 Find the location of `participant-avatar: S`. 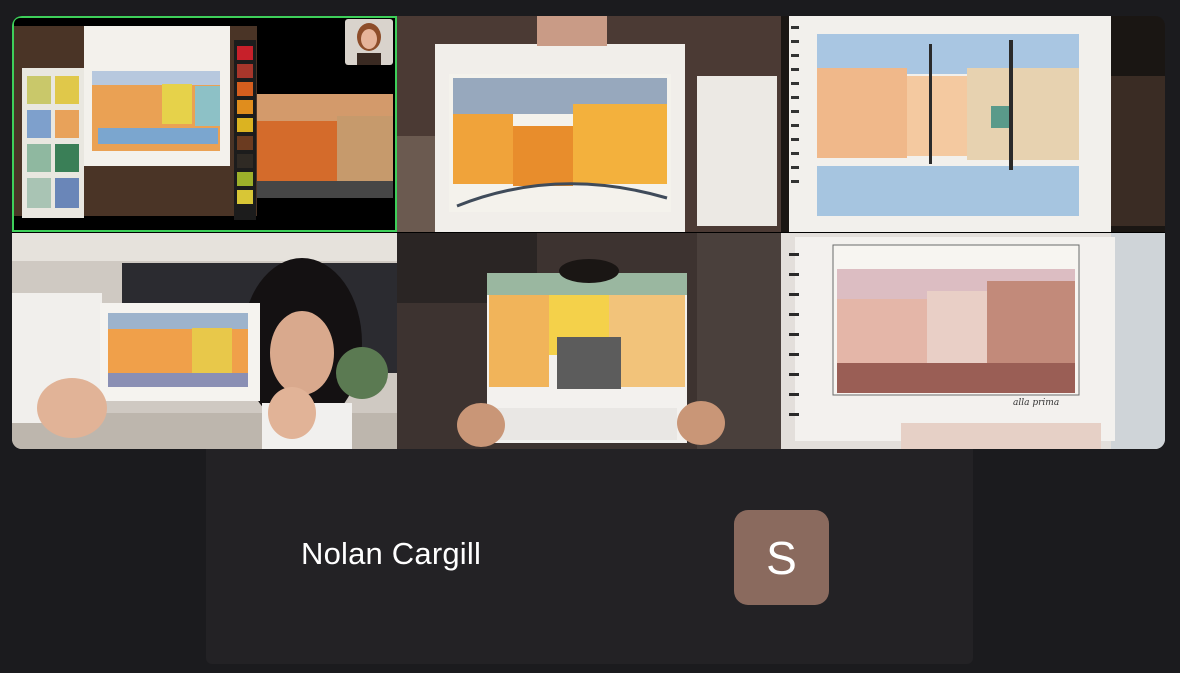

participant-avatar: S is located at coordinates (781, 557).